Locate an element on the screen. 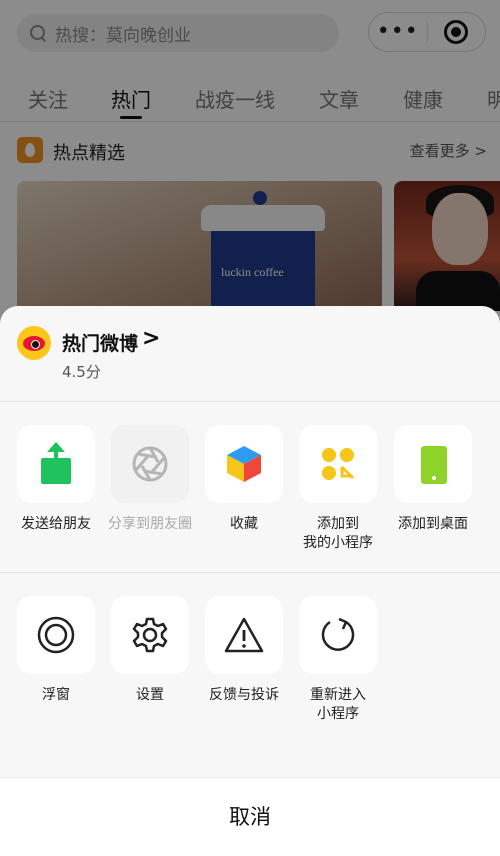  share-upload-icon is located at coordinates (56, 463).